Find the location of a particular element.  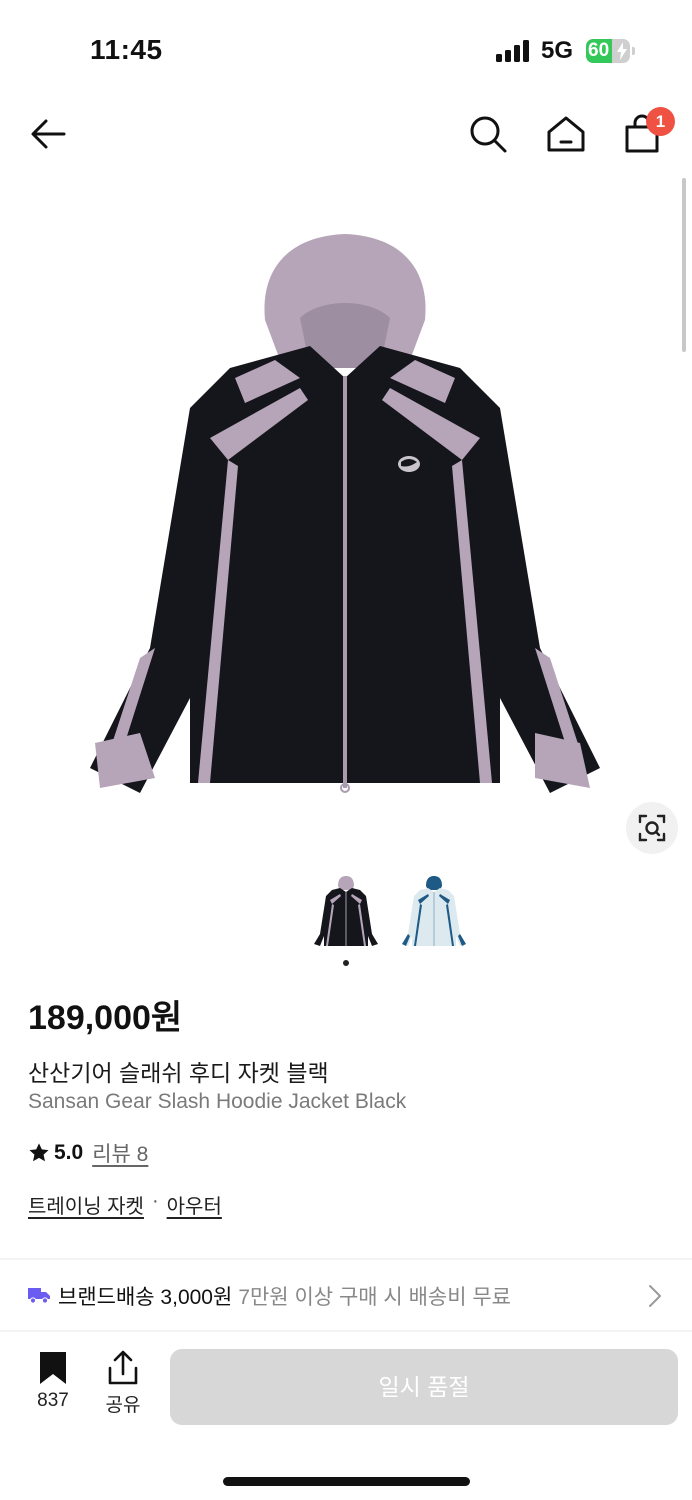

rating-value: 5.0 is located at coordinates (69, 1152).